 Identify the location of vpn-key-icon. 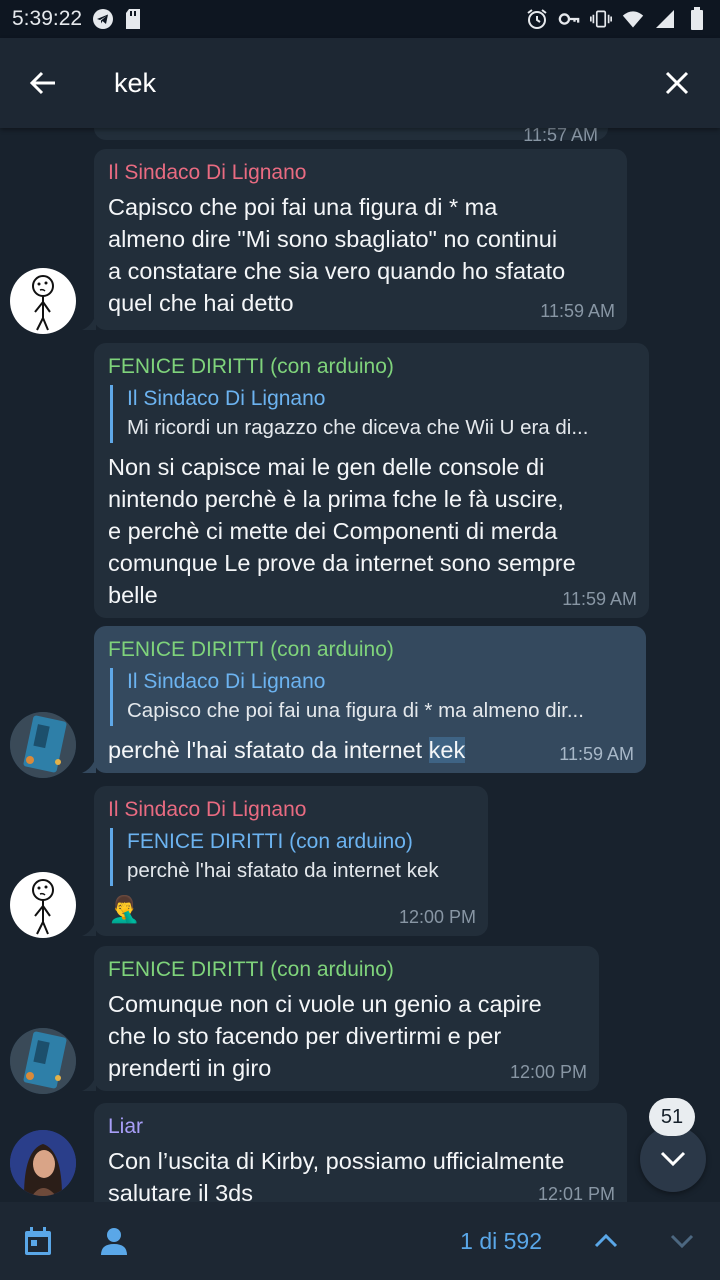
(569, 19).